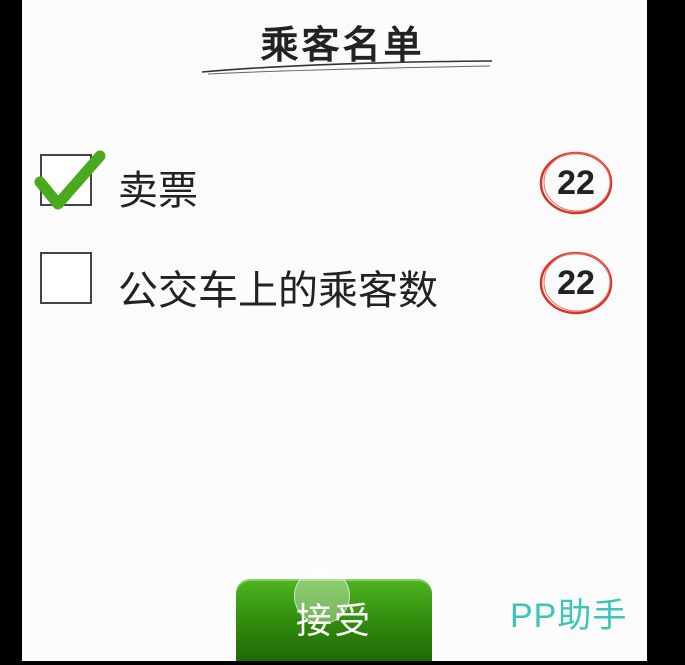 The image size is (685, 665). I want to click on list-row-tickets: 卖票 22, so click(342, 185).